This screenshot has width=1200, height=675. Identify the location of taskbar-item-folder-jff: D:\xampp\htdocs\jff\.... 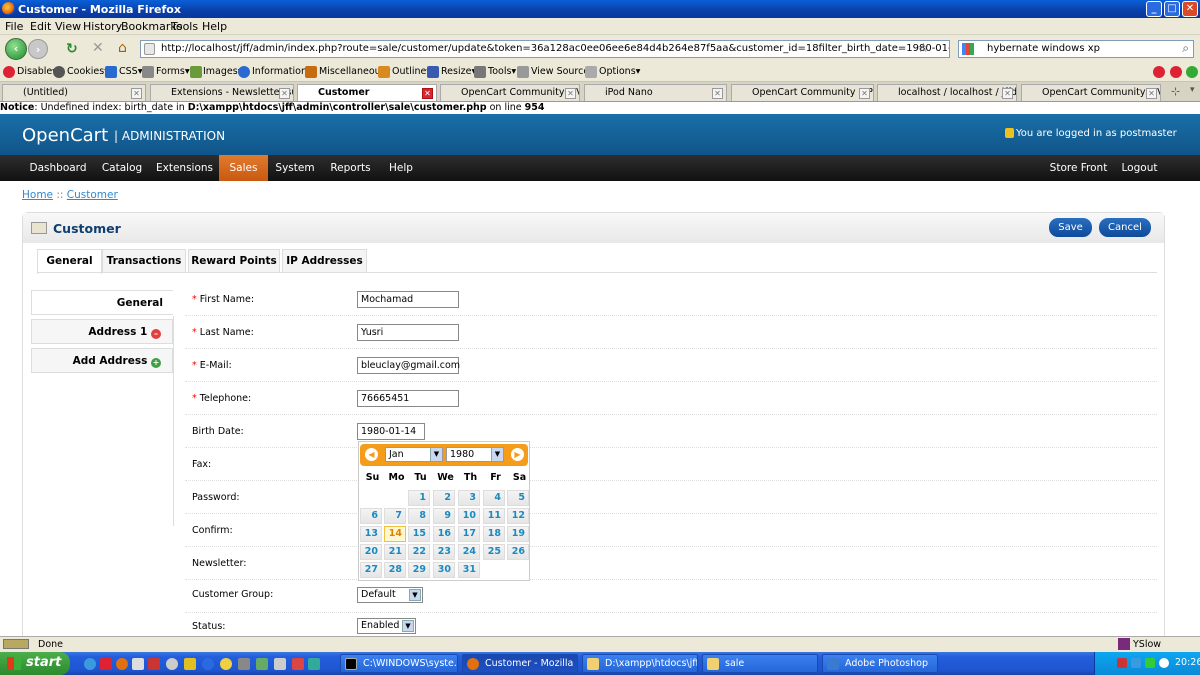
(640, 663).